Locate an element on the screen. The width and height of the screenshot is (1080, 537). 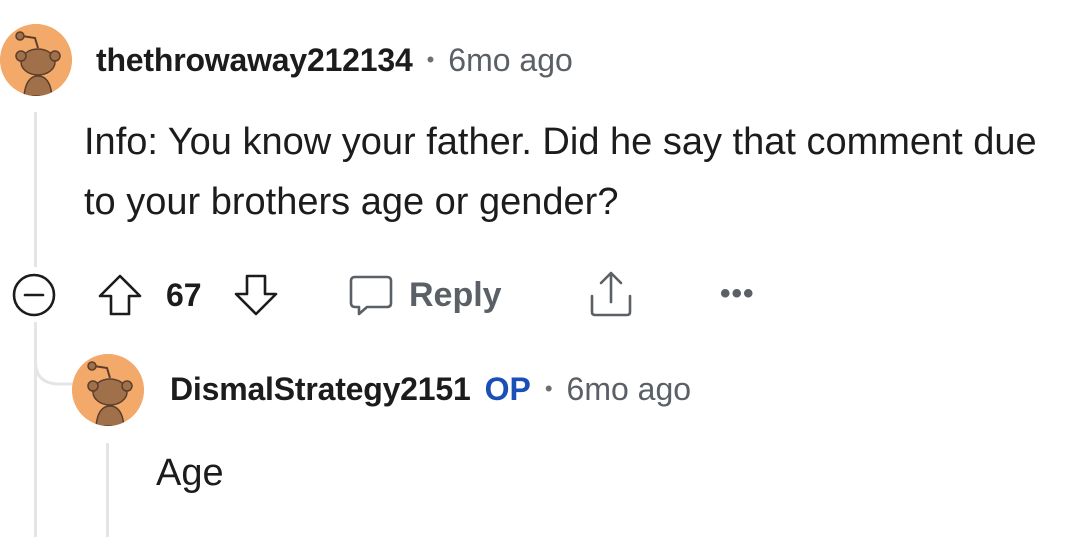
score-value: 67 is located at coordinates (184, 294).